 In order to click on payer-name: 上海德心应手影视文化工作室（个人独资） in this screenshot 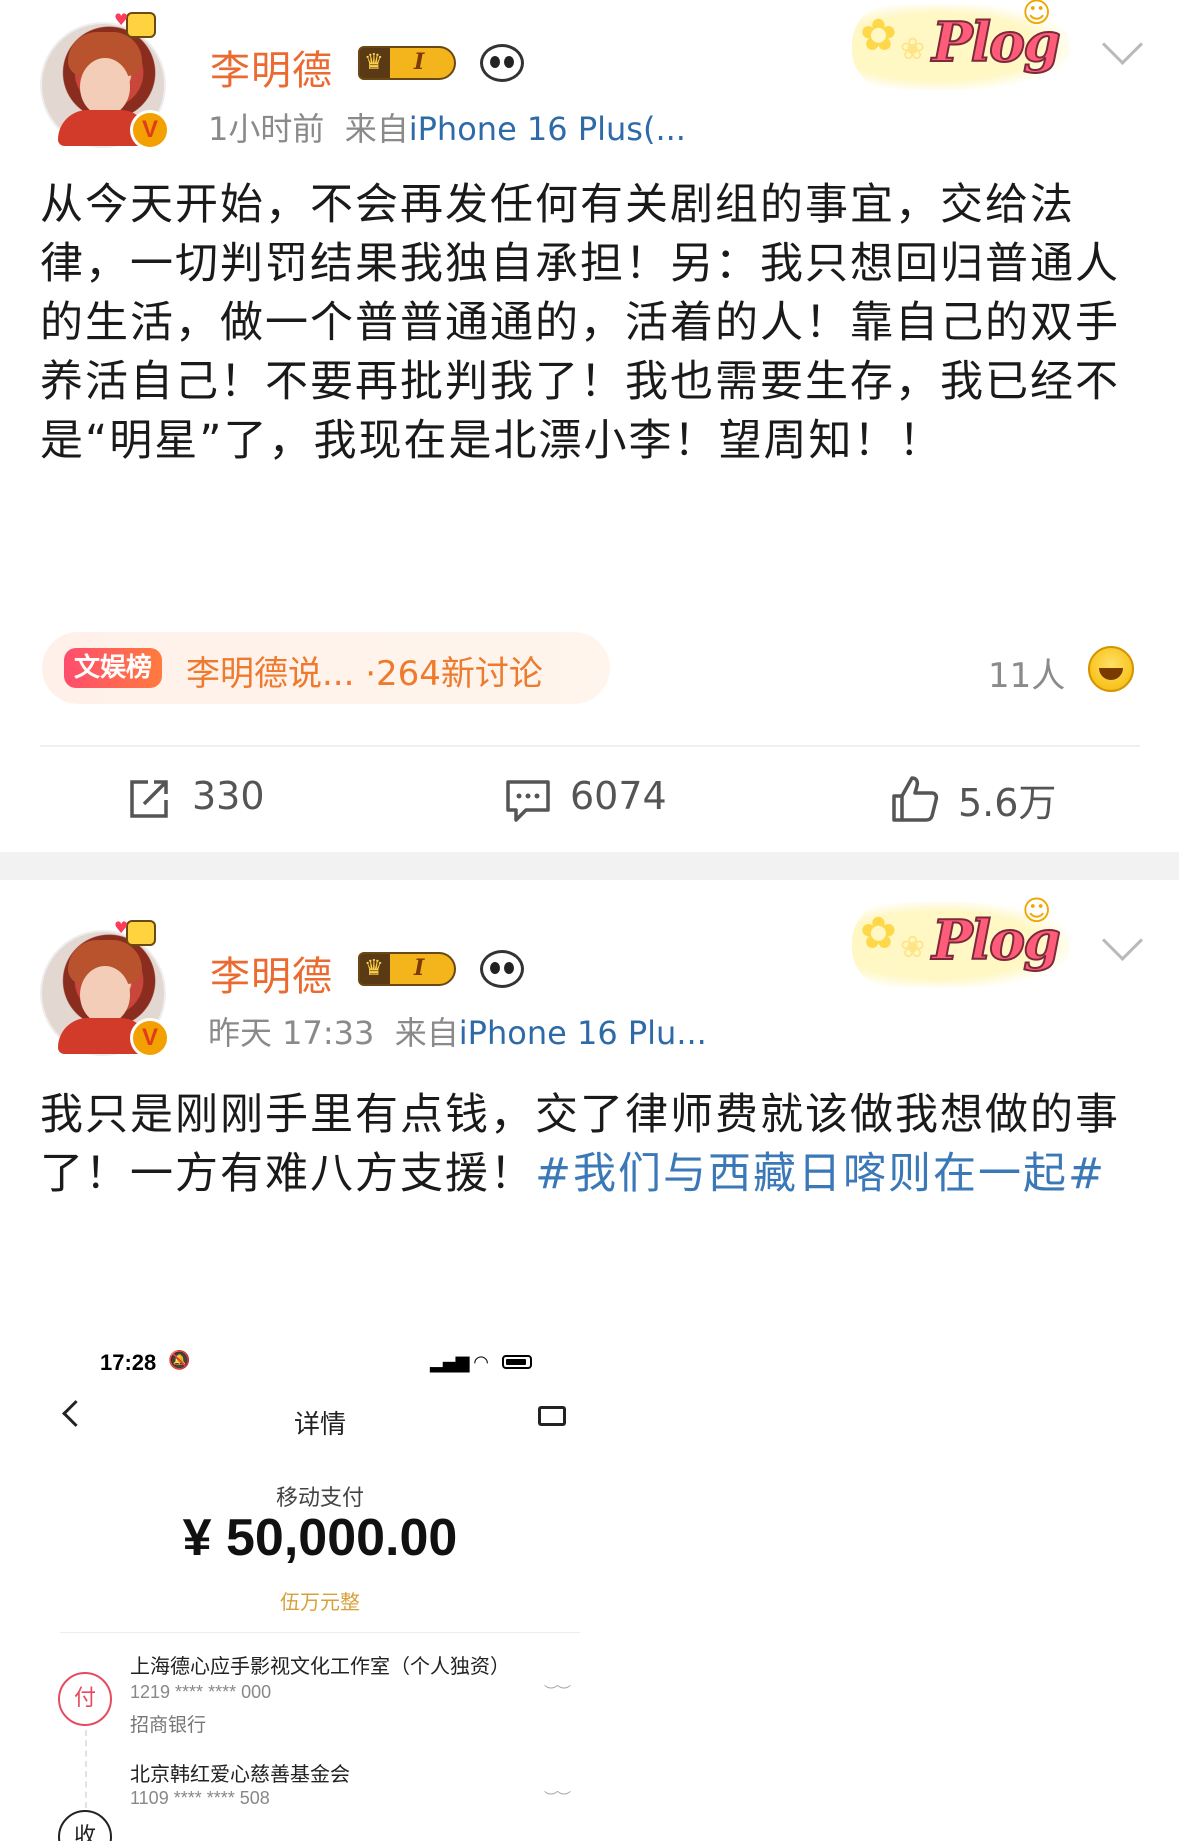, I will do `click(320, 1666)`.